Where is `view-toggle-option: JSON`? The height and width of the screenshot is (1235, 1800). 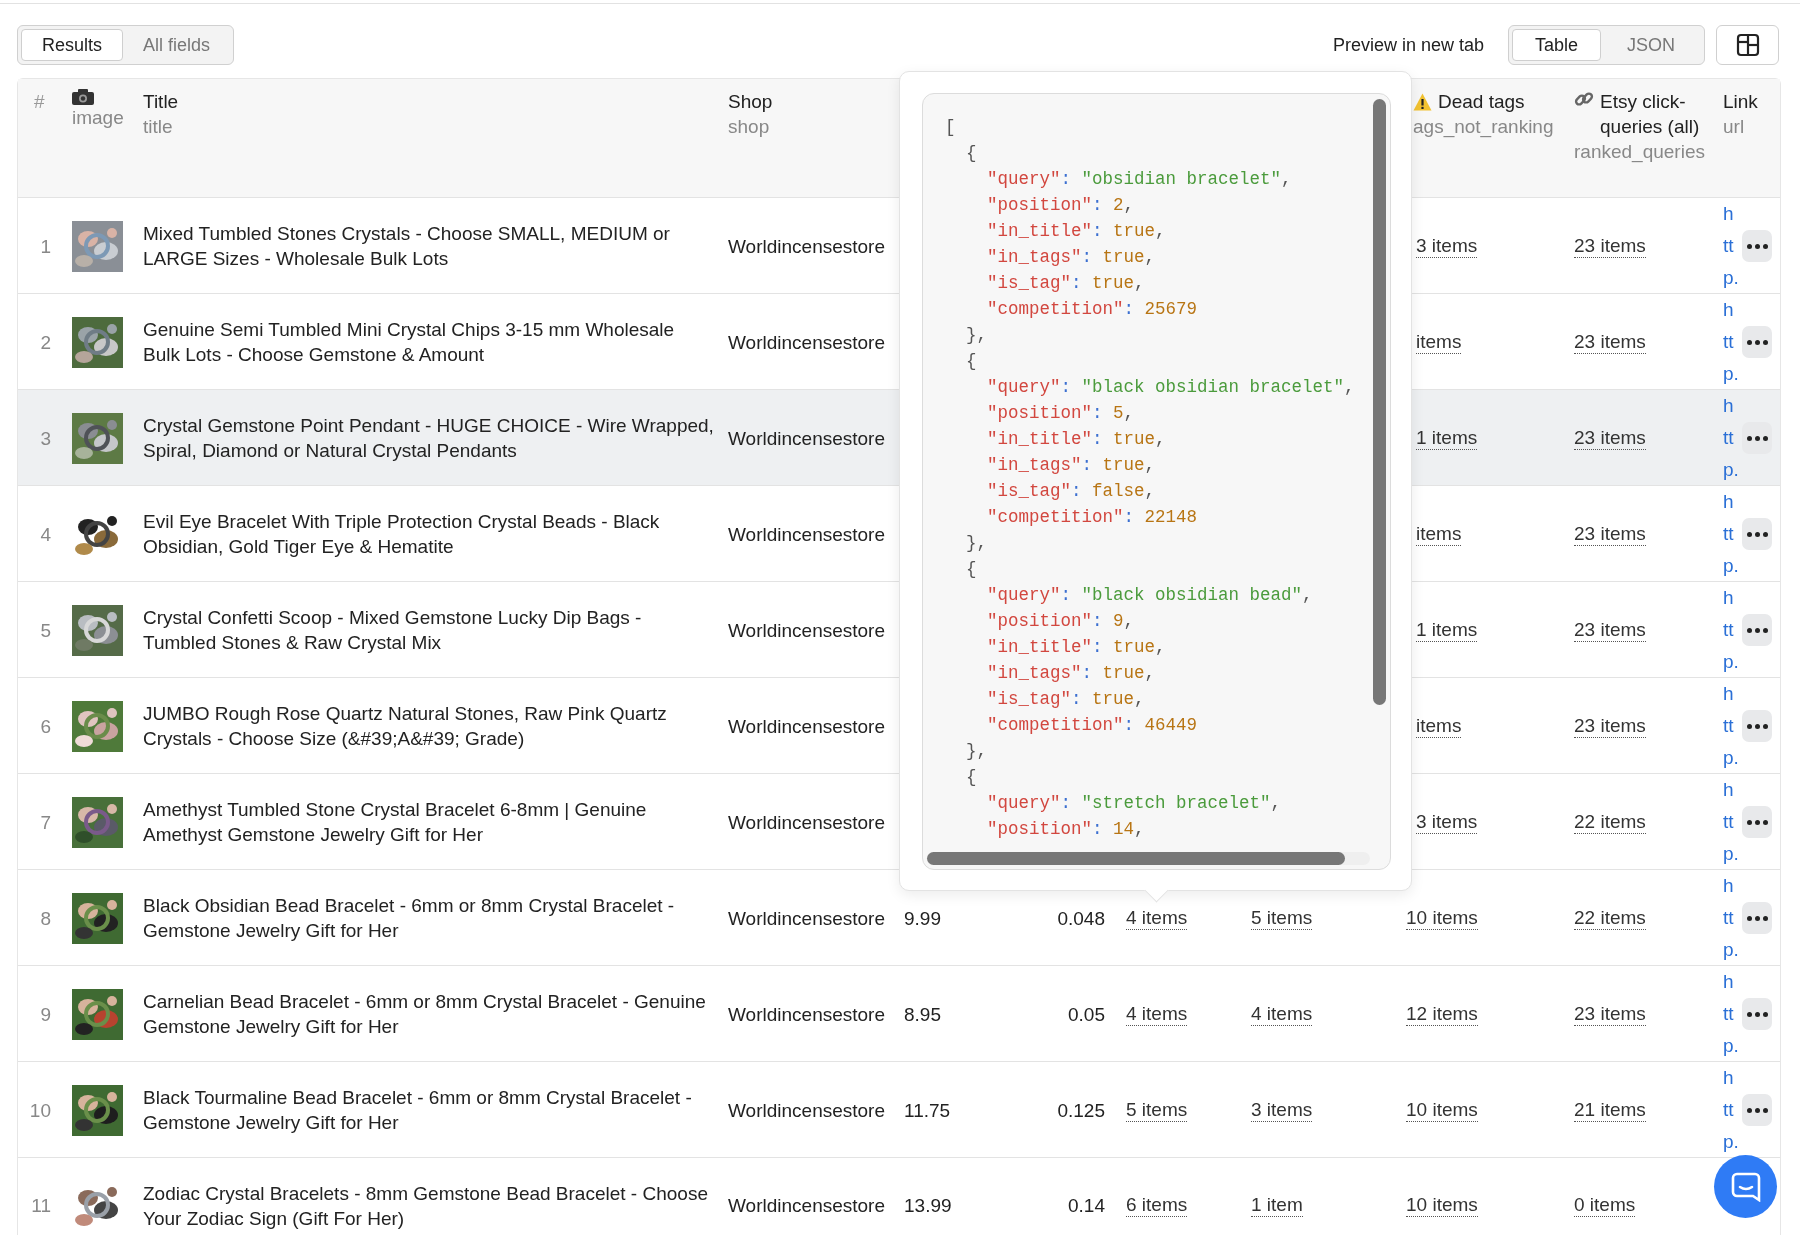 view-toggle-option: JSON is located at coordinates (1651, 45).